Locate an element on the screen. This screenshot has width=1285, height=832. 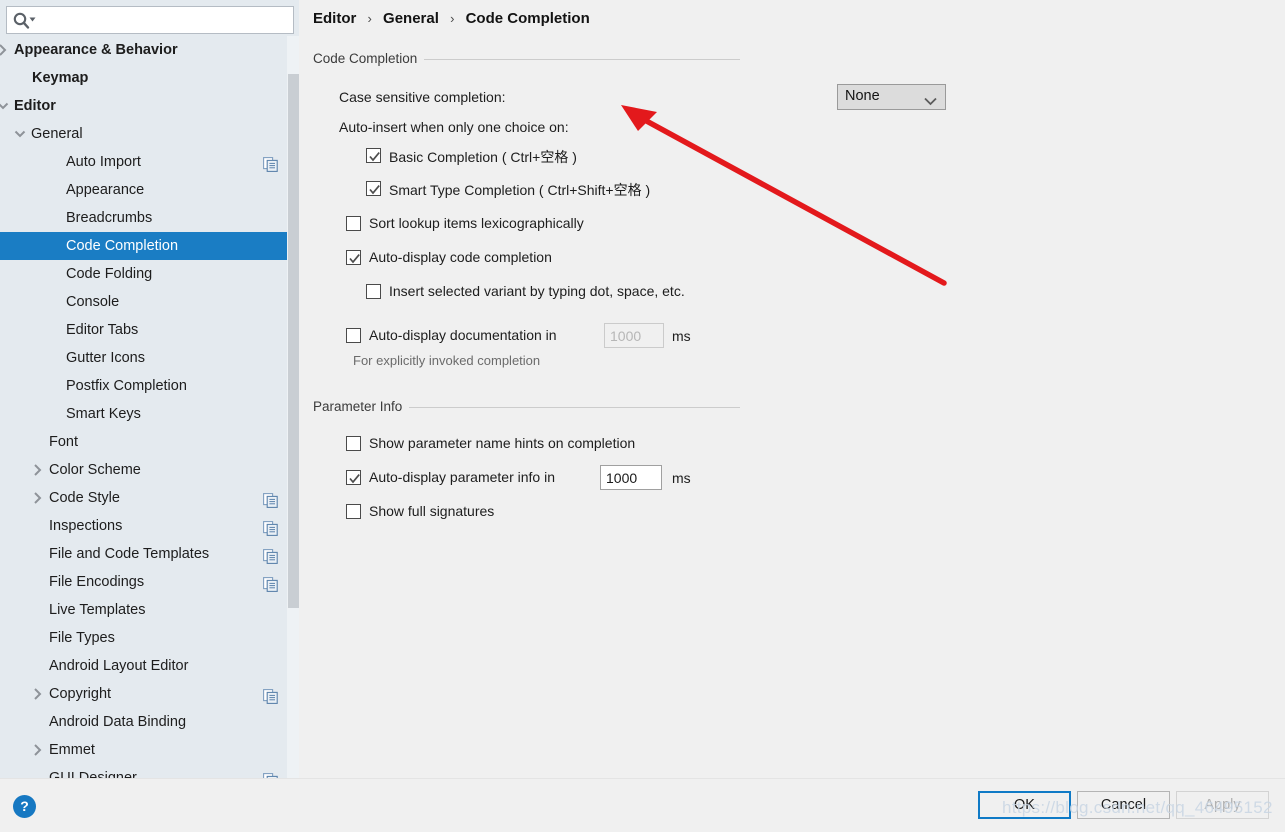
sidebar-item-label: Gutter Icons is located at coordinates (105, 358).